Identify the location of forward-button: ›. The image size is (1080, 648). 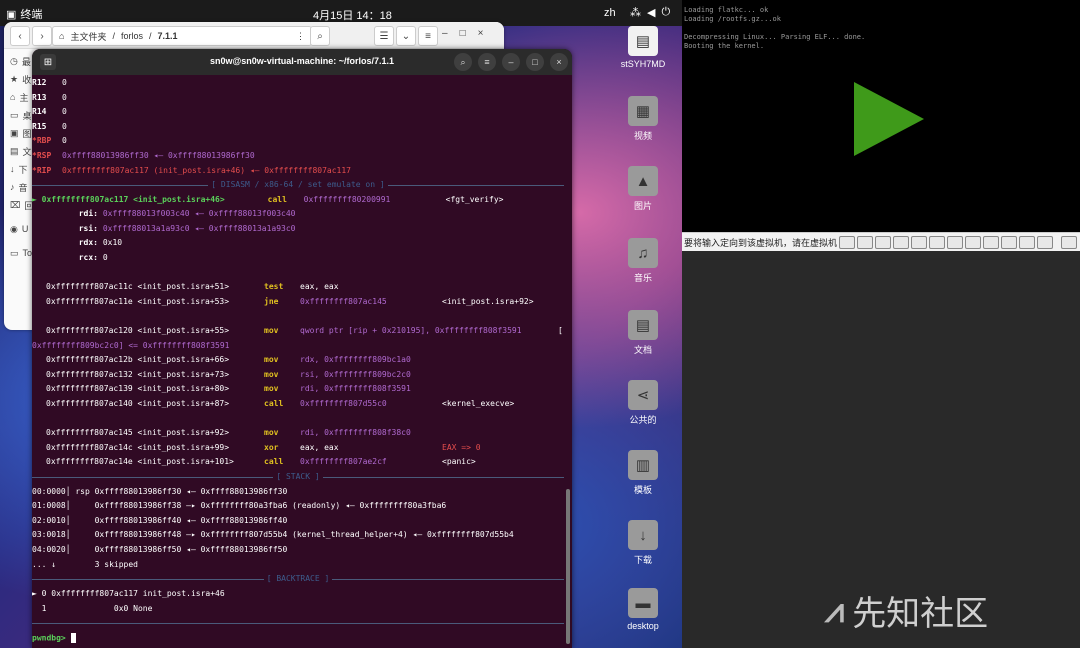
(42, 36).